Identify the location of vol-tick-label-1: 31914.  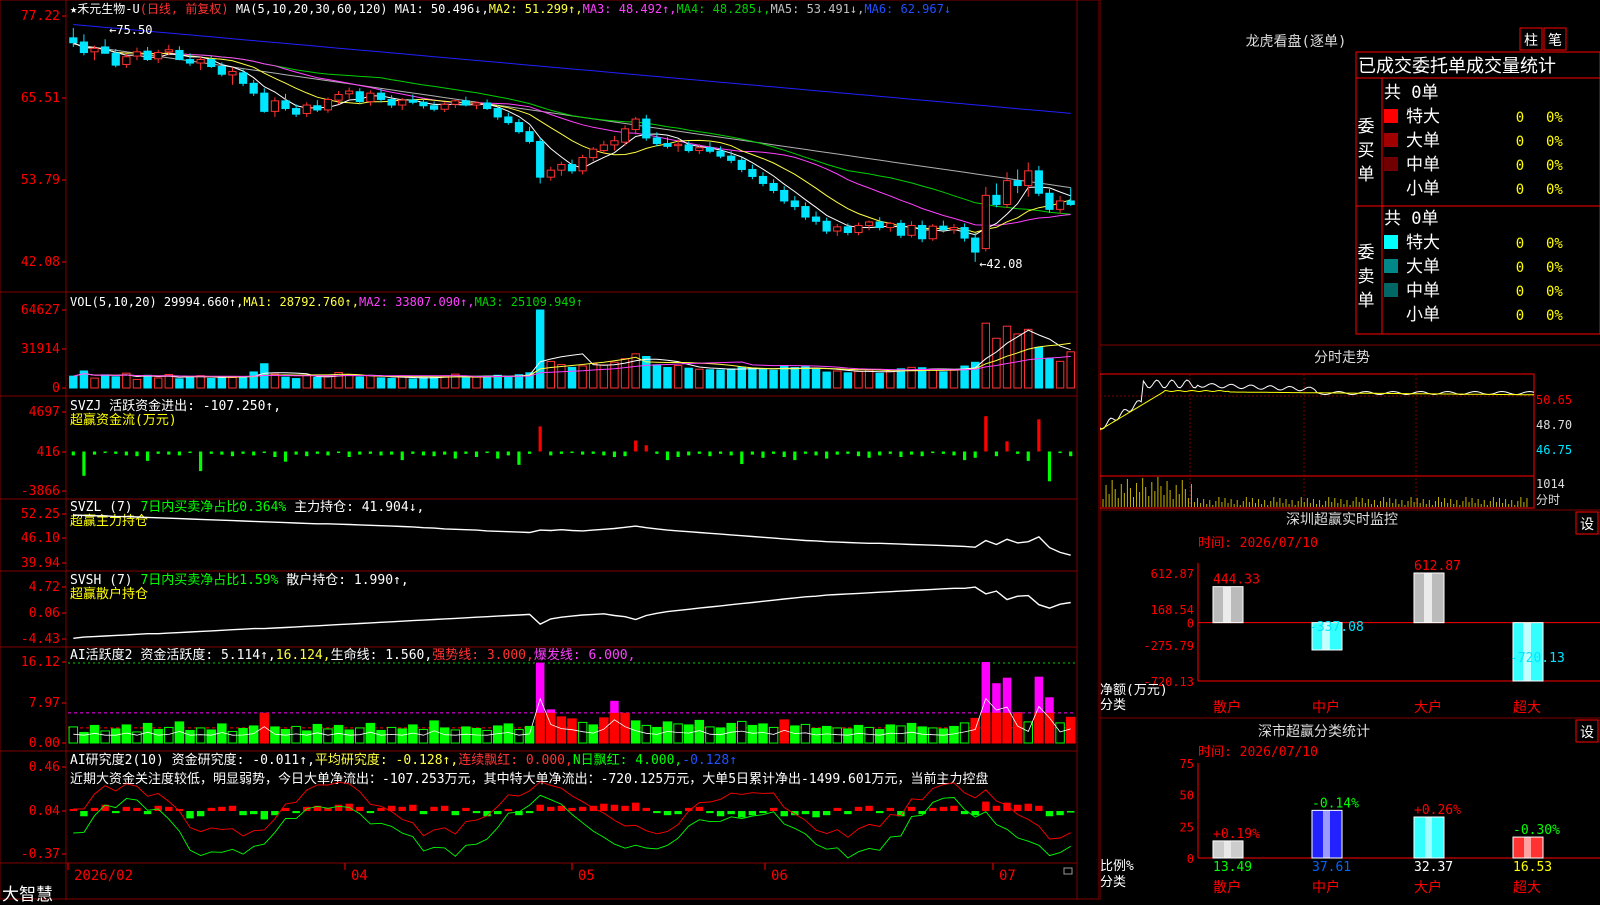
(40, 349).